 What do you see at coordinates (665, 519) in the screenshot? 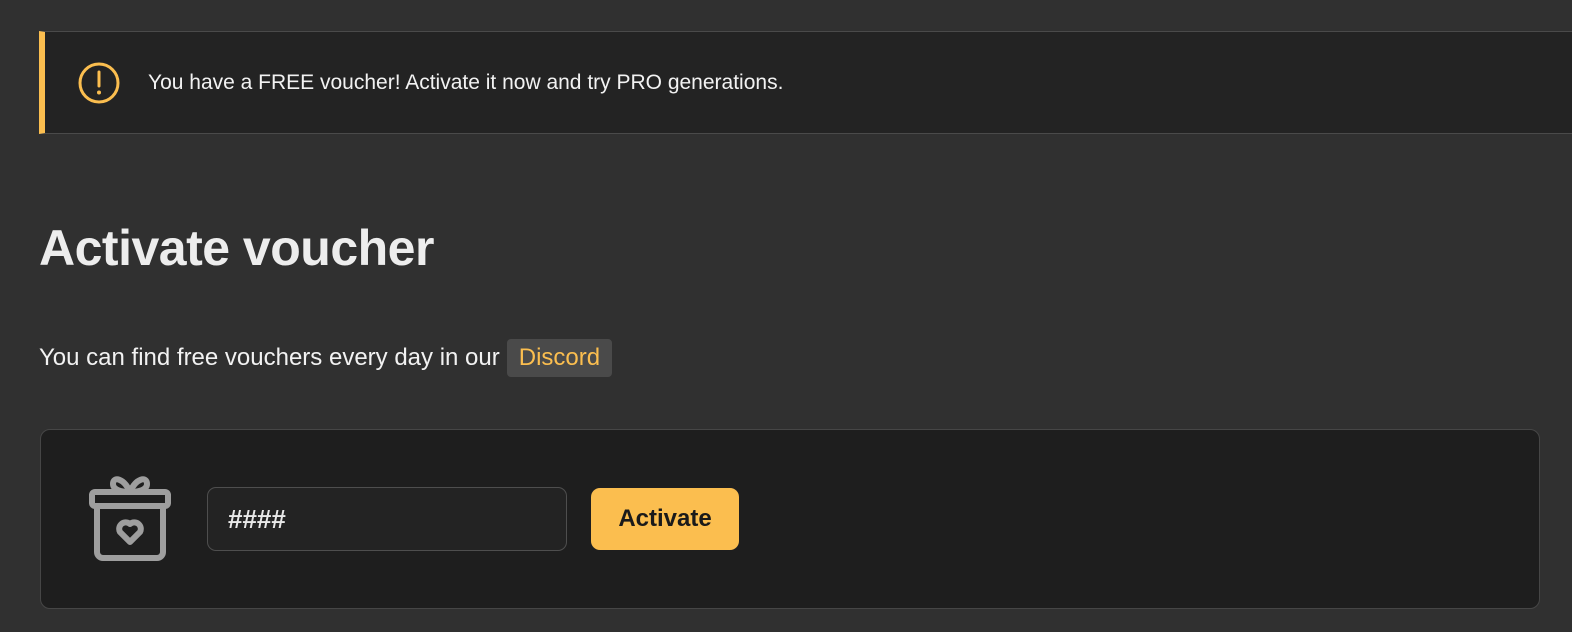
I see `activate-button: Activate` at bounding box center [665, 519].